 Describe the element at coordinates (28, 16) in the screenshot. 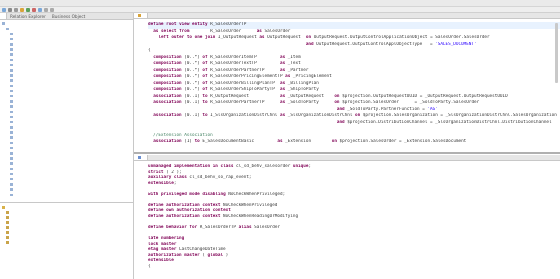

I see `panel-tab: Relation Explorer` at that location.